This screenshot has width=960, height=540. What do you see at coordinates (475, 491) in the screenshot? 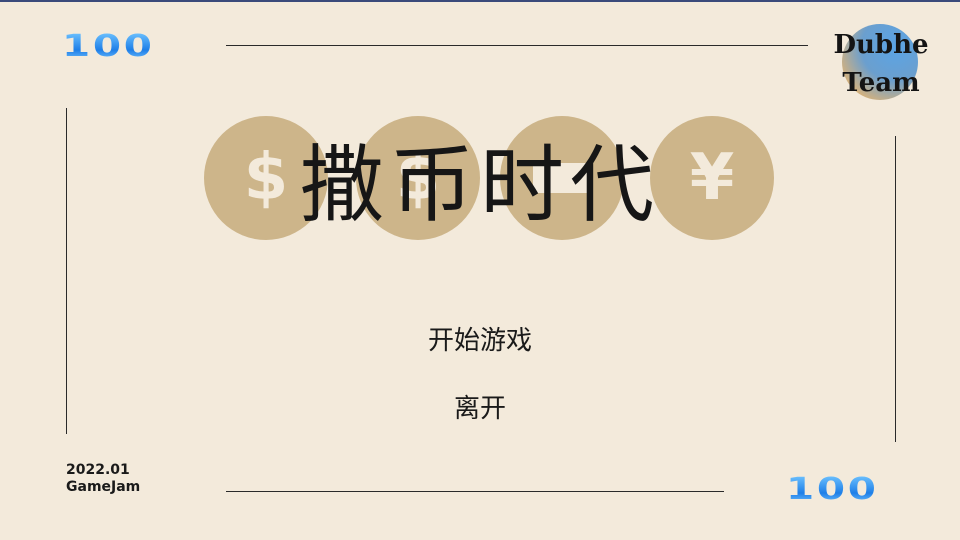
I see `bottom-divider` at bounding box center [475, 491].